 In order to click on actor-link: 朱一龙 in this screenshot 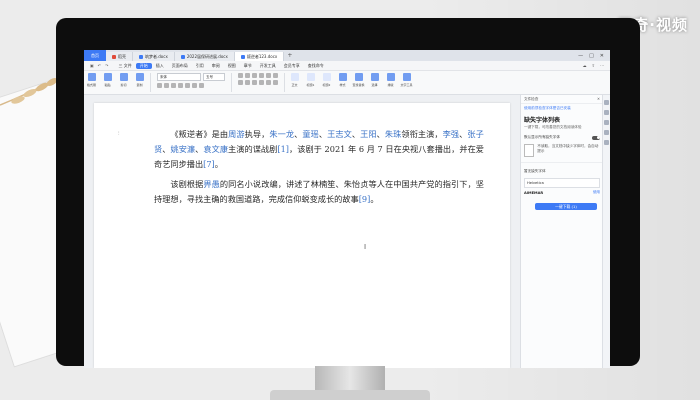, I will do `click(281, 134)`.